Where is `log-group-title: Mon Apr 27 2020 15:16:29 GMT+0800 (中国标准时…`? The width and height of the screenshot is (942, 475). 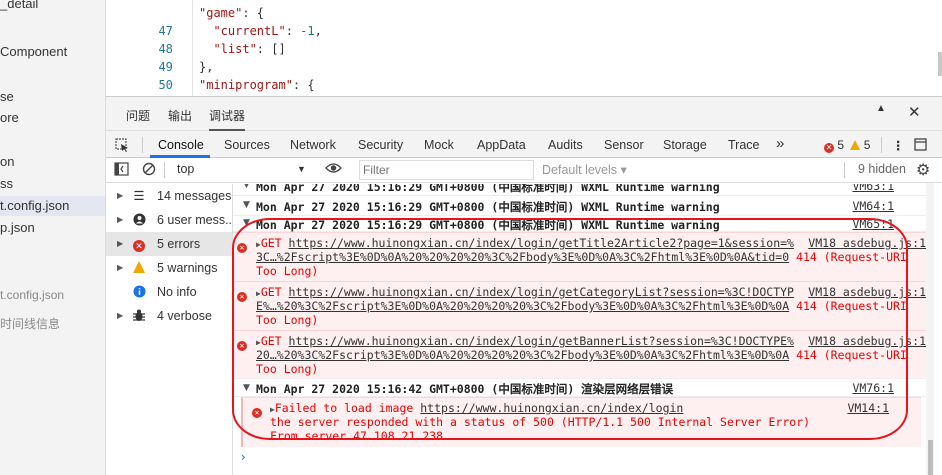
log-group-title: Mon Apr 27 2020 15:16:29 GMT+0800 (中国标准时… is located at coordinates (488, 189).